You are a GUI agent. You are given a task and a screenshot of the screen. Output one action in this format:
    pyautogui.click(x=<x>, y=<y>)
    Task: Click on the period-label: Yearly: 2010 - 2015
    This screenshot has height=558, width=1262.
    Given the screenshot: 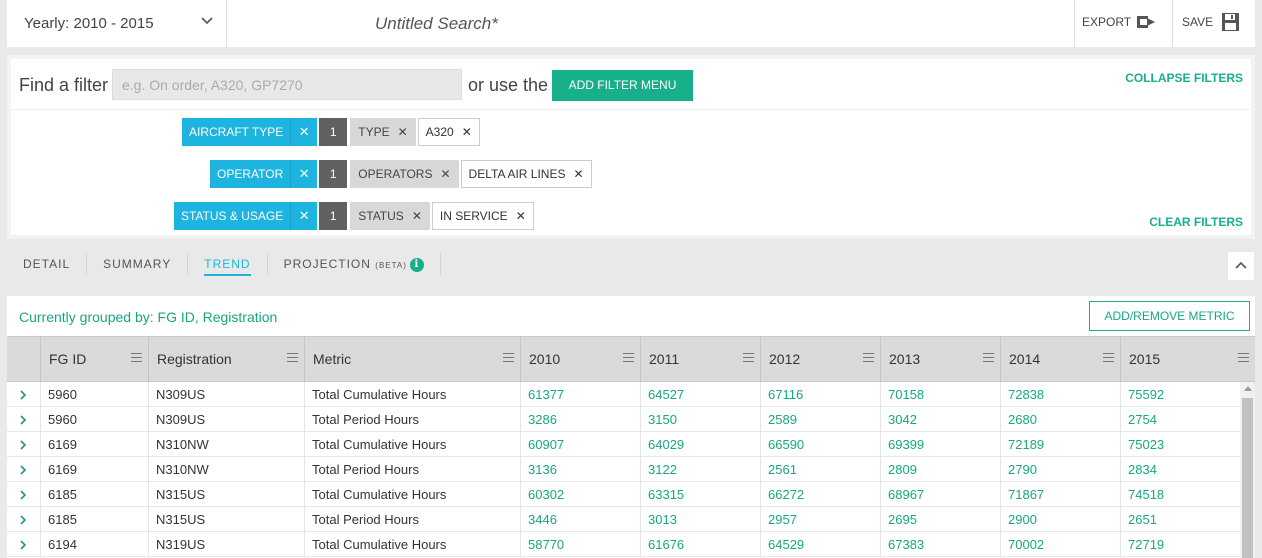 What is the action you would take?
    pyautogui.click(x=89, y=23)
    